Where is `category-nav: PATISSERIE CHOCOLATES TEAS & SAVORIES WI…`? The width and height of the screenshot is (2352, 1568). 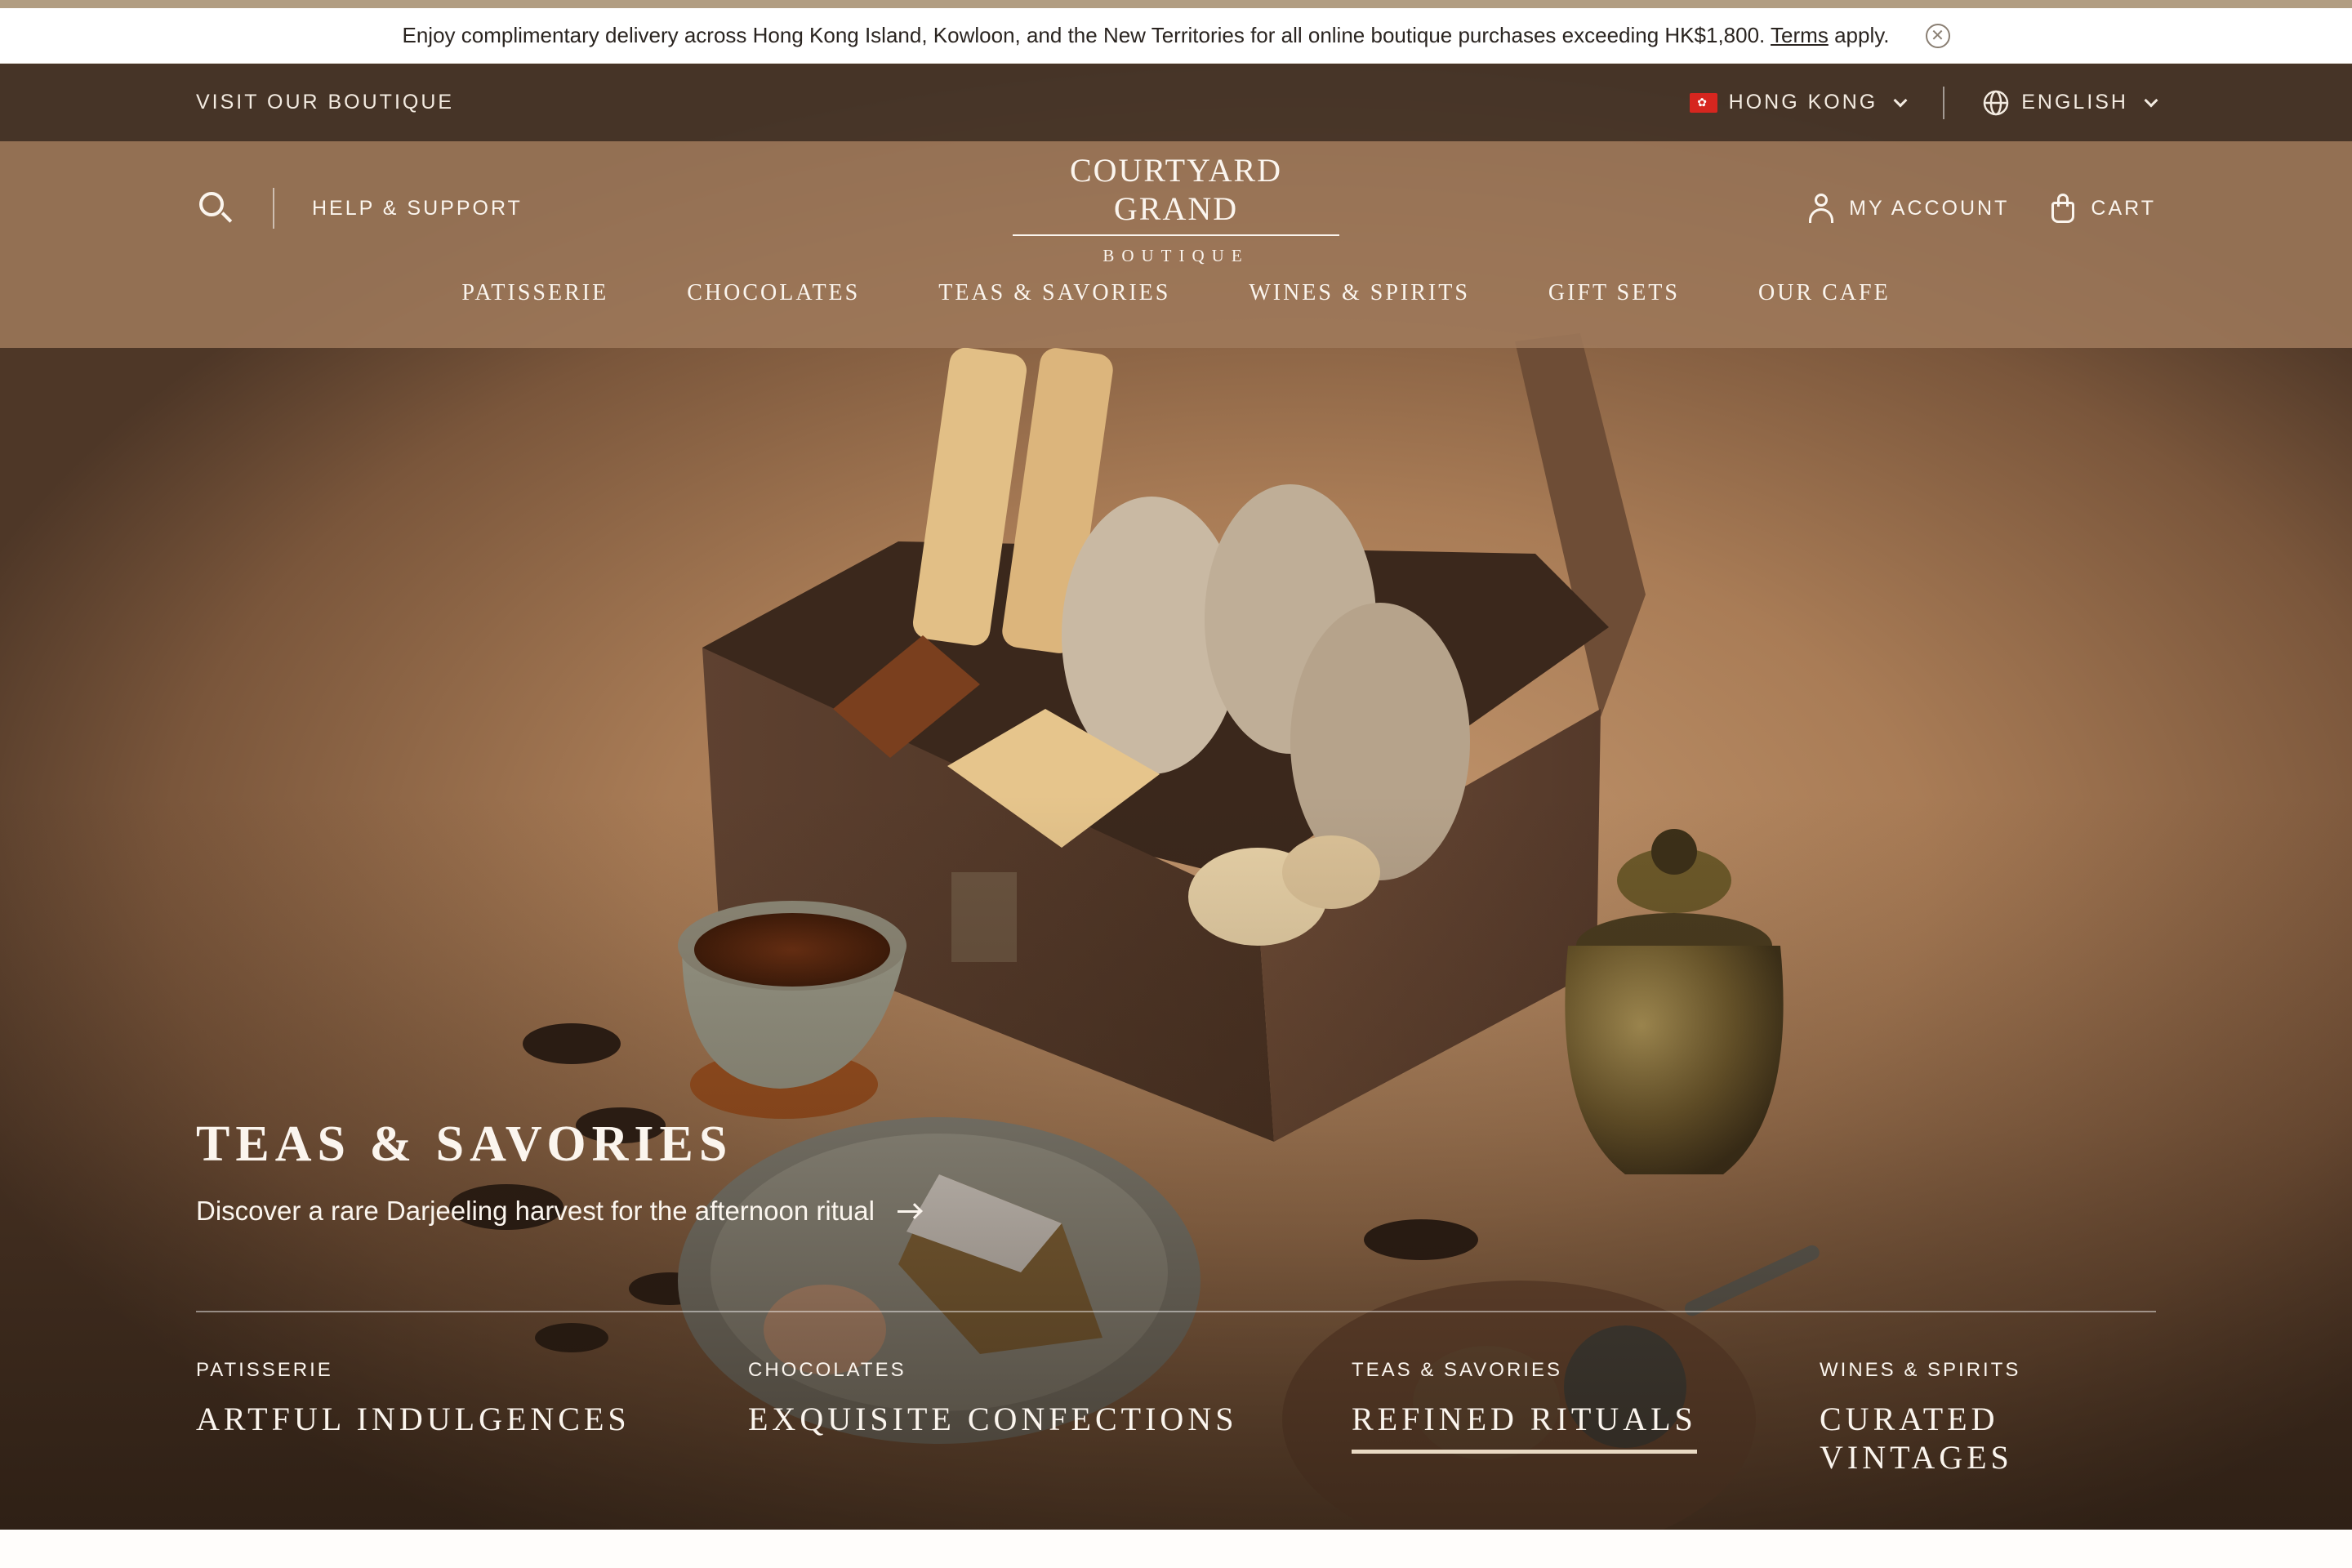
category-nav: PATISSERIE CHOCOLATES TEAS & SAVORIES WI… is located at coordinates (1176, 293).